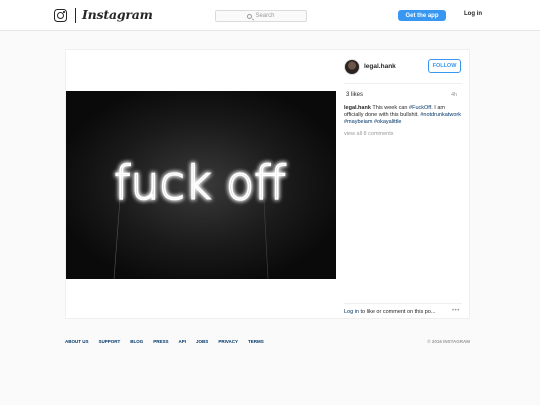  I want to click on more-options-icon: •••, so click(456, 311).